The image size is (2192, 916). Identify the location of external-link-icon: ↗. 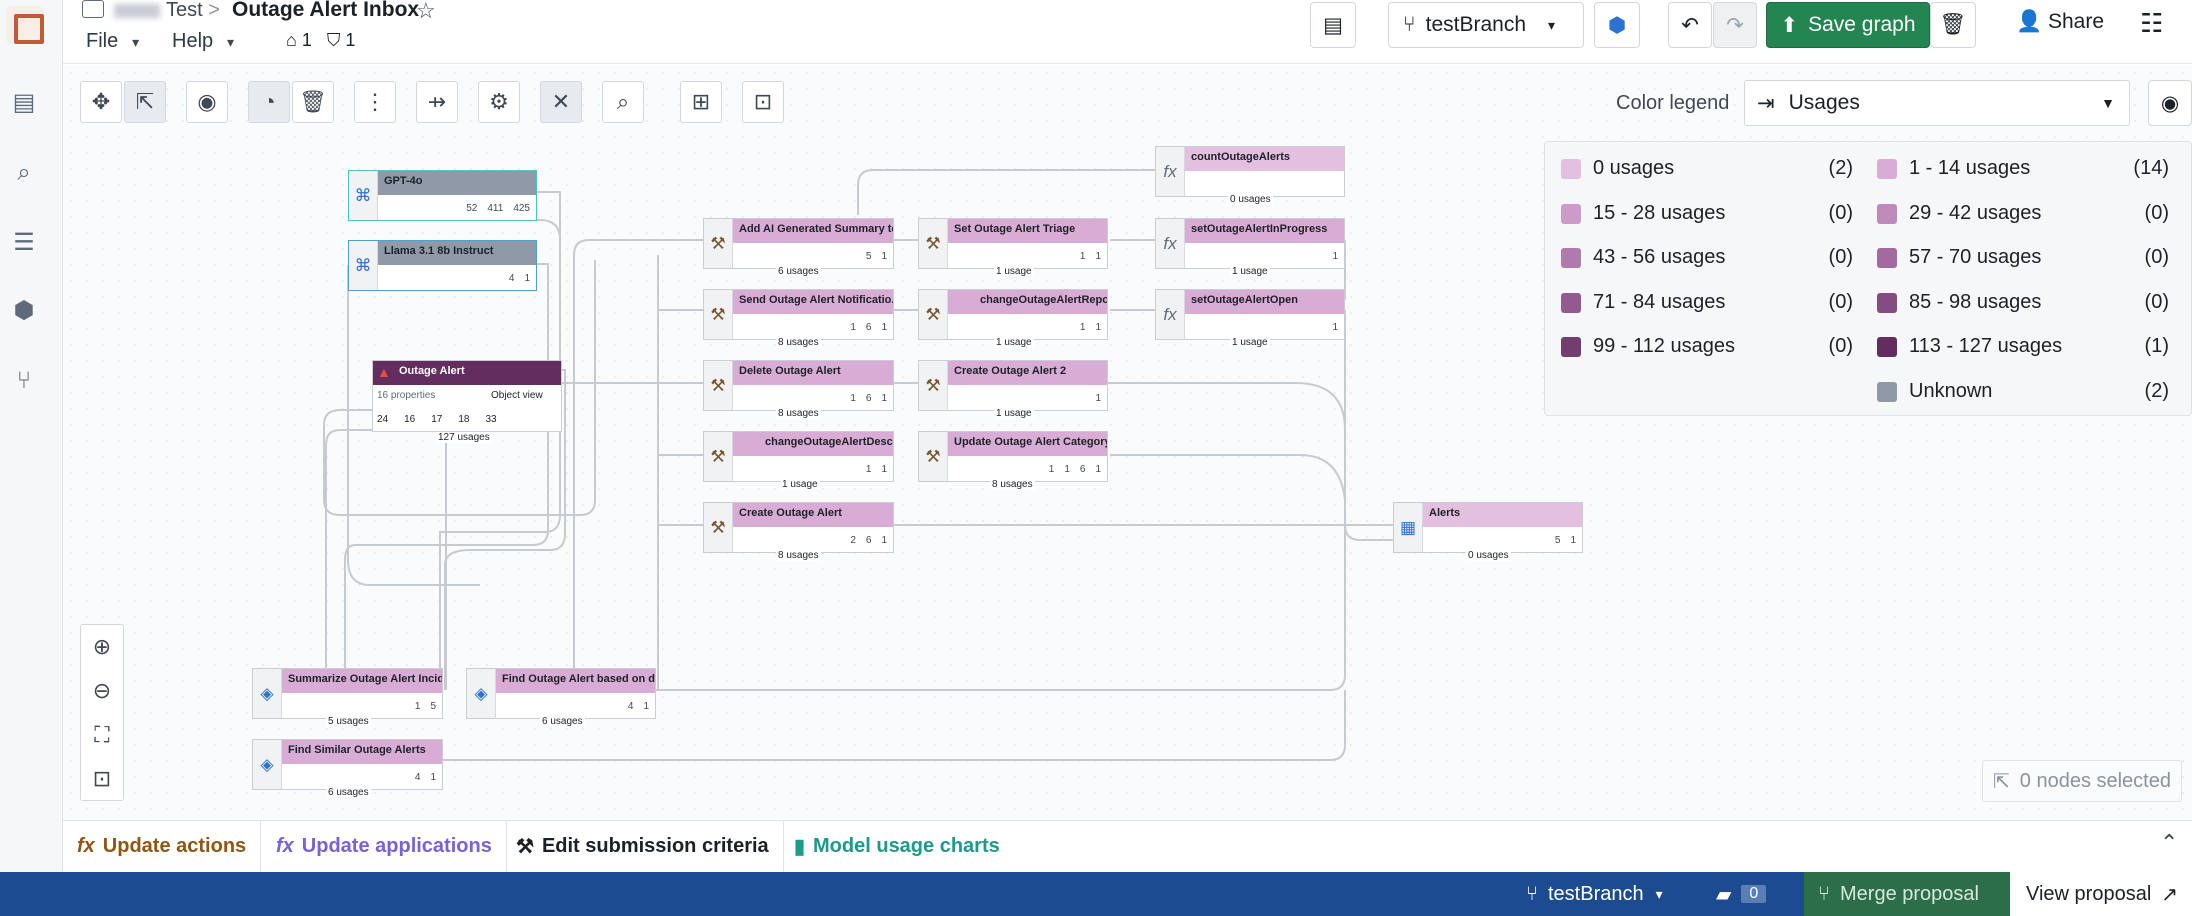
(2170, 894).